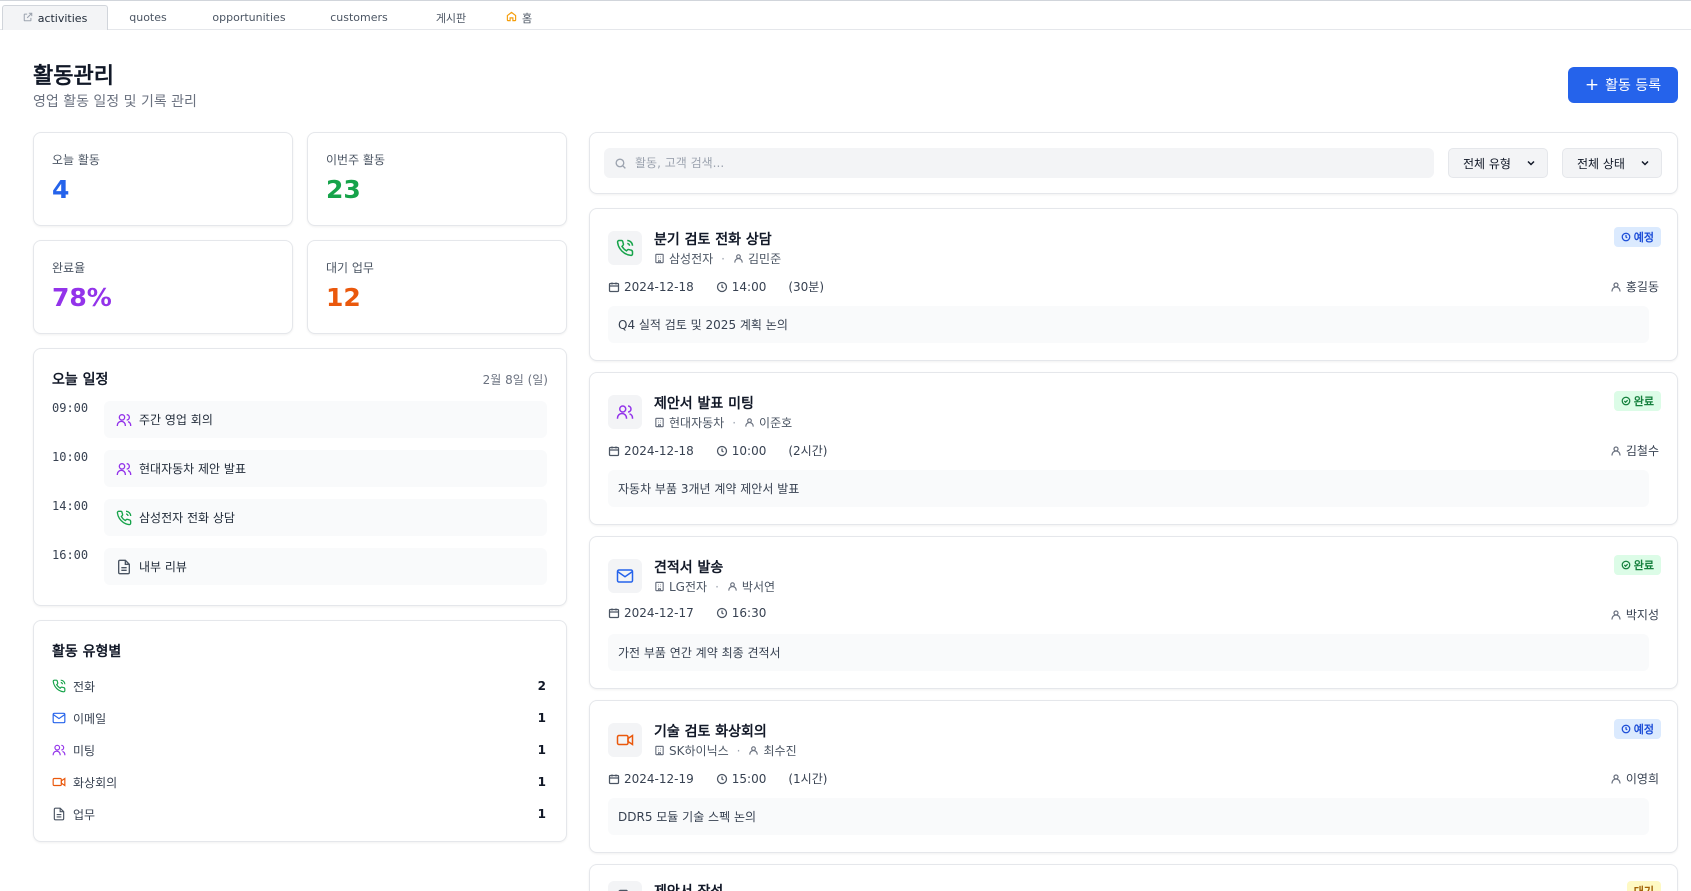 This screenshot has height=891, width=1691. I want to click on type-label: 전화, so click(84, 686).